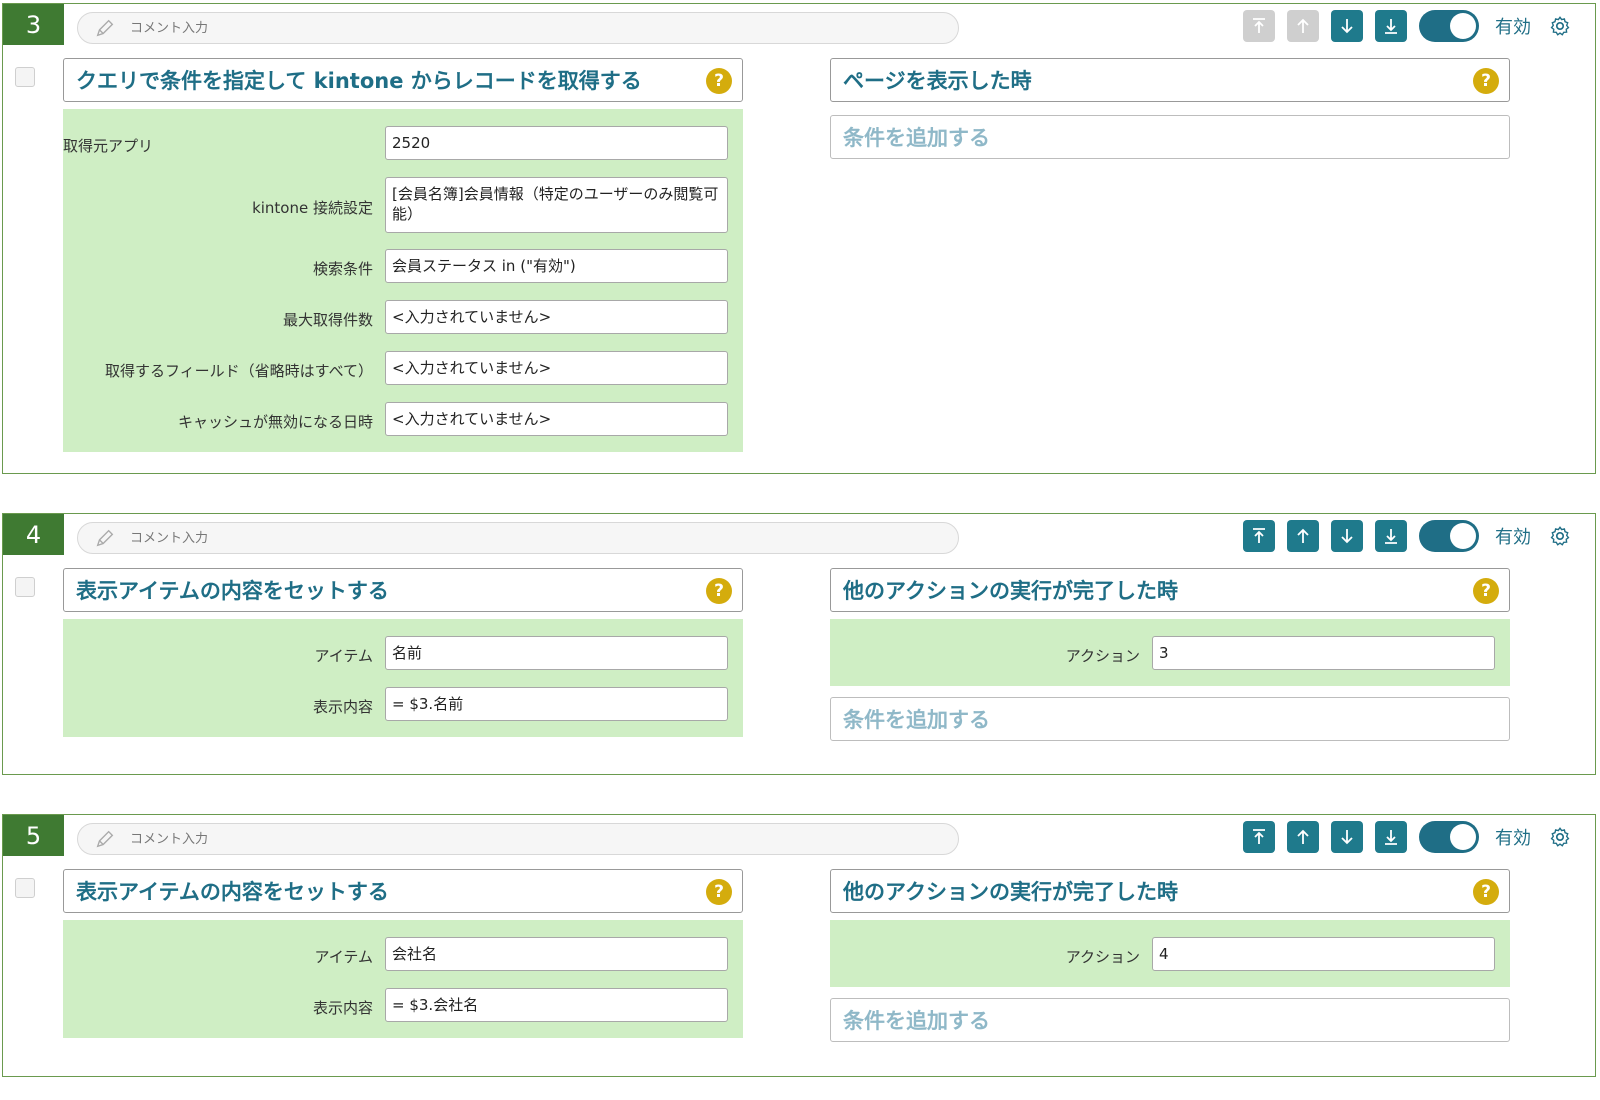 This screenshot has height=1100, width=1600. I want to click on field-label: 検索条件, so click(342, 269).